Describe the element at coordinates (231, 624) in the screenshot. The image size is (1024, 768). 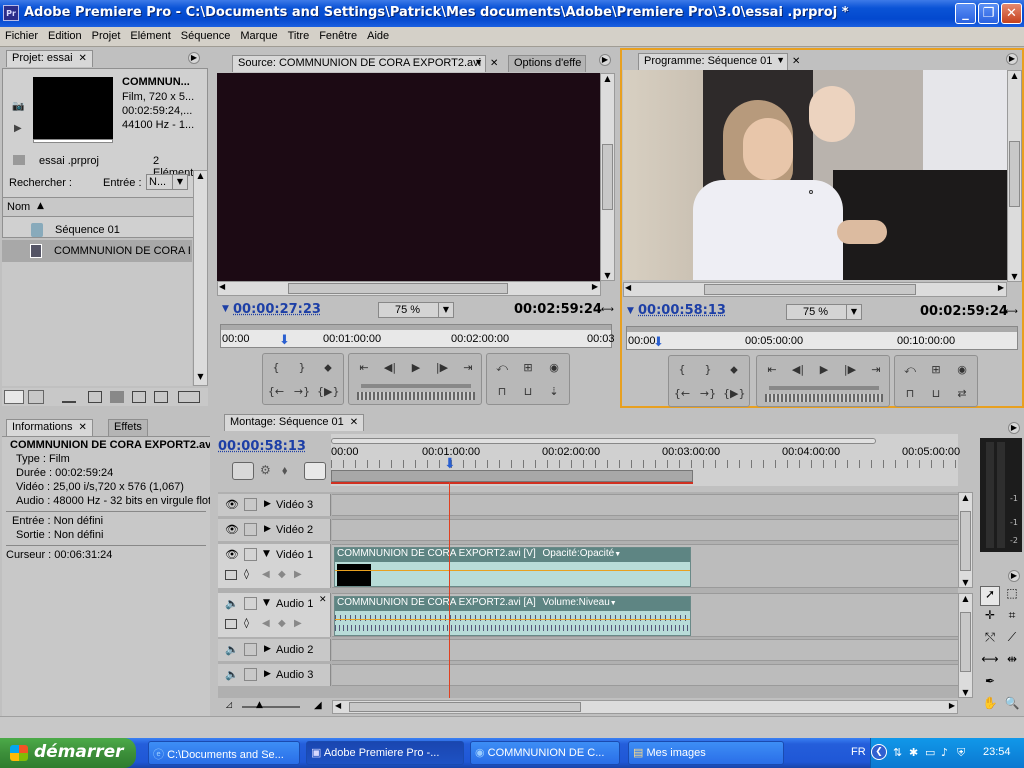
I see `waveform-toggle-icon` at that location.